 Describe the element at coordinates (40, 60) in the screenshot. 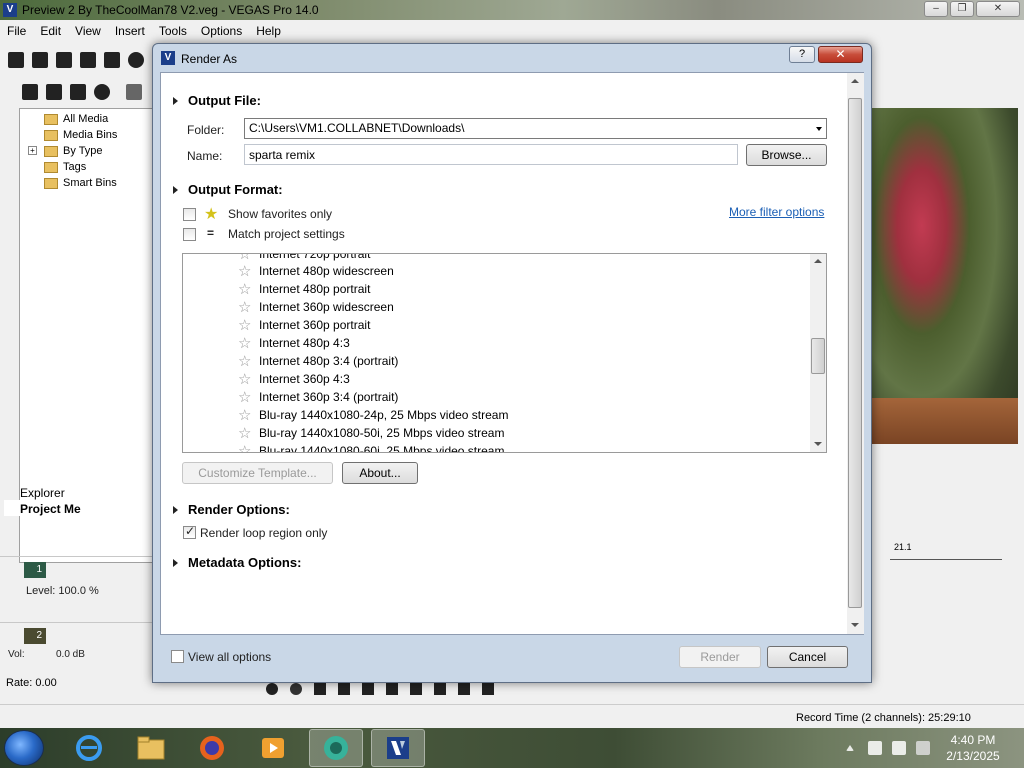

I see `open-icon` at that location.